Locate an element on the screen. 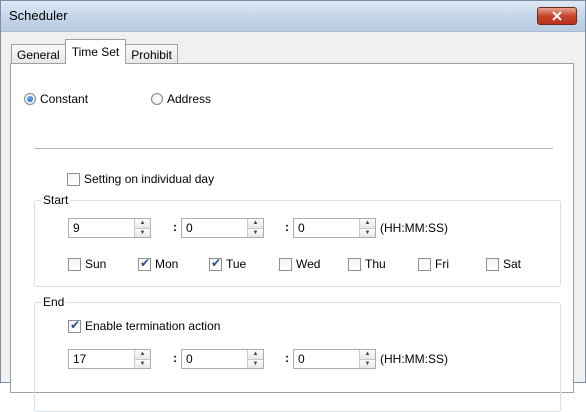  end-format-label: (HH:MM:SS) is located at coordinates (414, 359).